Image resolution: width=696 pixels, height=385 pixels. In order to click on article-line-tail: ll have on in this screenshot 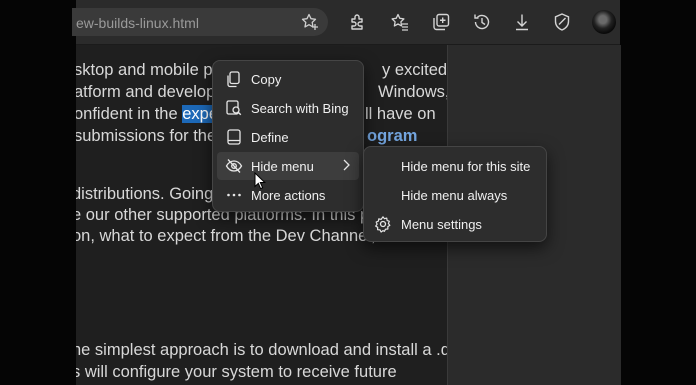, I will do `click(400, 114)`.